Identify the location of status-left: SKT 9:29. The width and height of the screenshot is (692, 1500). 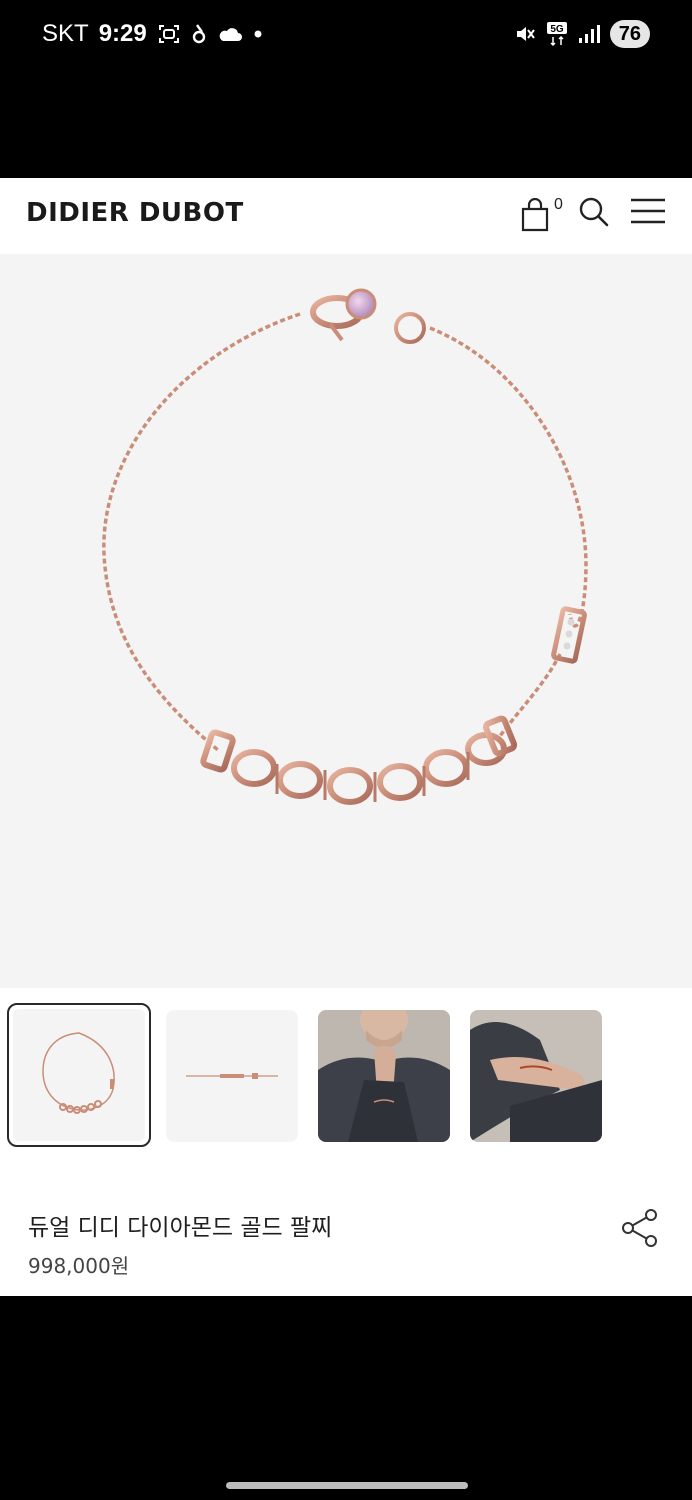
(152, 34).